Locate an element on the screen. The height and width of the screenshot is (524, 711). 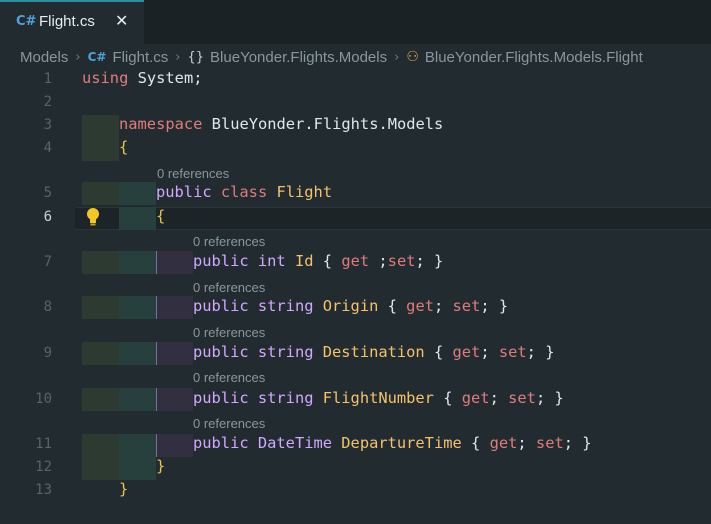
code-line: public string Destination { get; set; } is located at coordinates (374, 352).